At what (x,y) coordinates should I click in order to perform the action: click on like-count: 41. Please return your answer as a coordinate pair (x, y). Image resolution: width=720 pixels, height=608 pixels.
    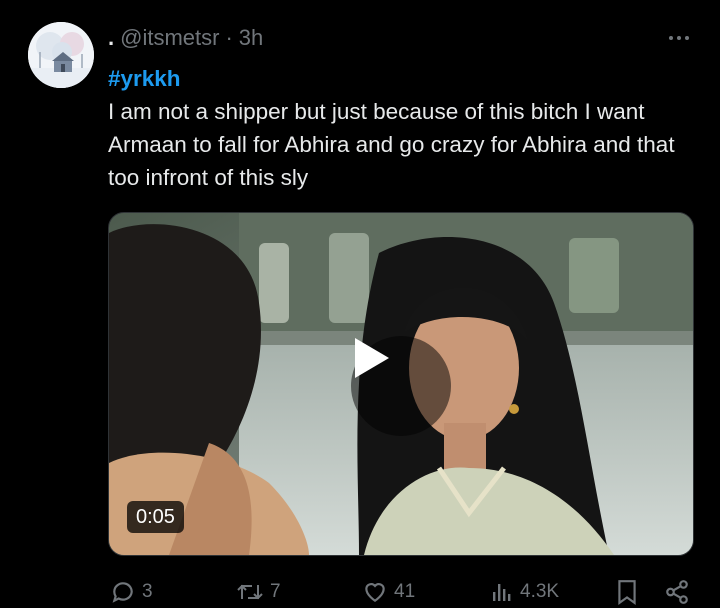
    Looking at the image, I should click on (405, 591).